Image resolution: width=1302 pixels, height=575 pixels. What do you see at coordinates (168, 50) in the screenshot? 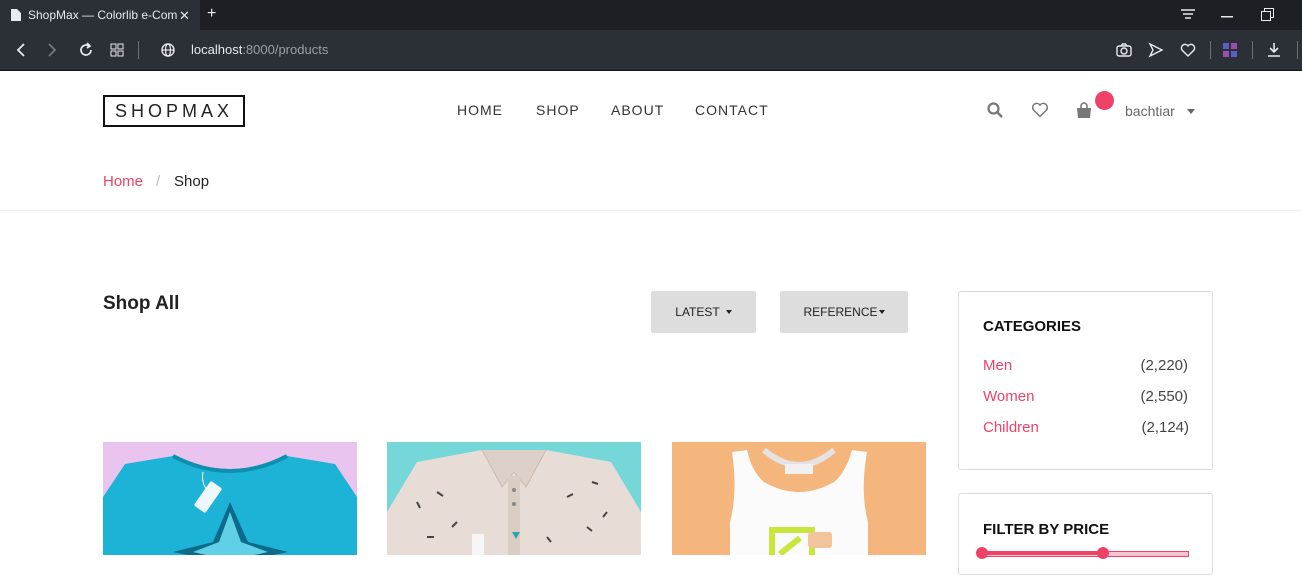
I see `globe-icon` at bounding box center [168, 50].